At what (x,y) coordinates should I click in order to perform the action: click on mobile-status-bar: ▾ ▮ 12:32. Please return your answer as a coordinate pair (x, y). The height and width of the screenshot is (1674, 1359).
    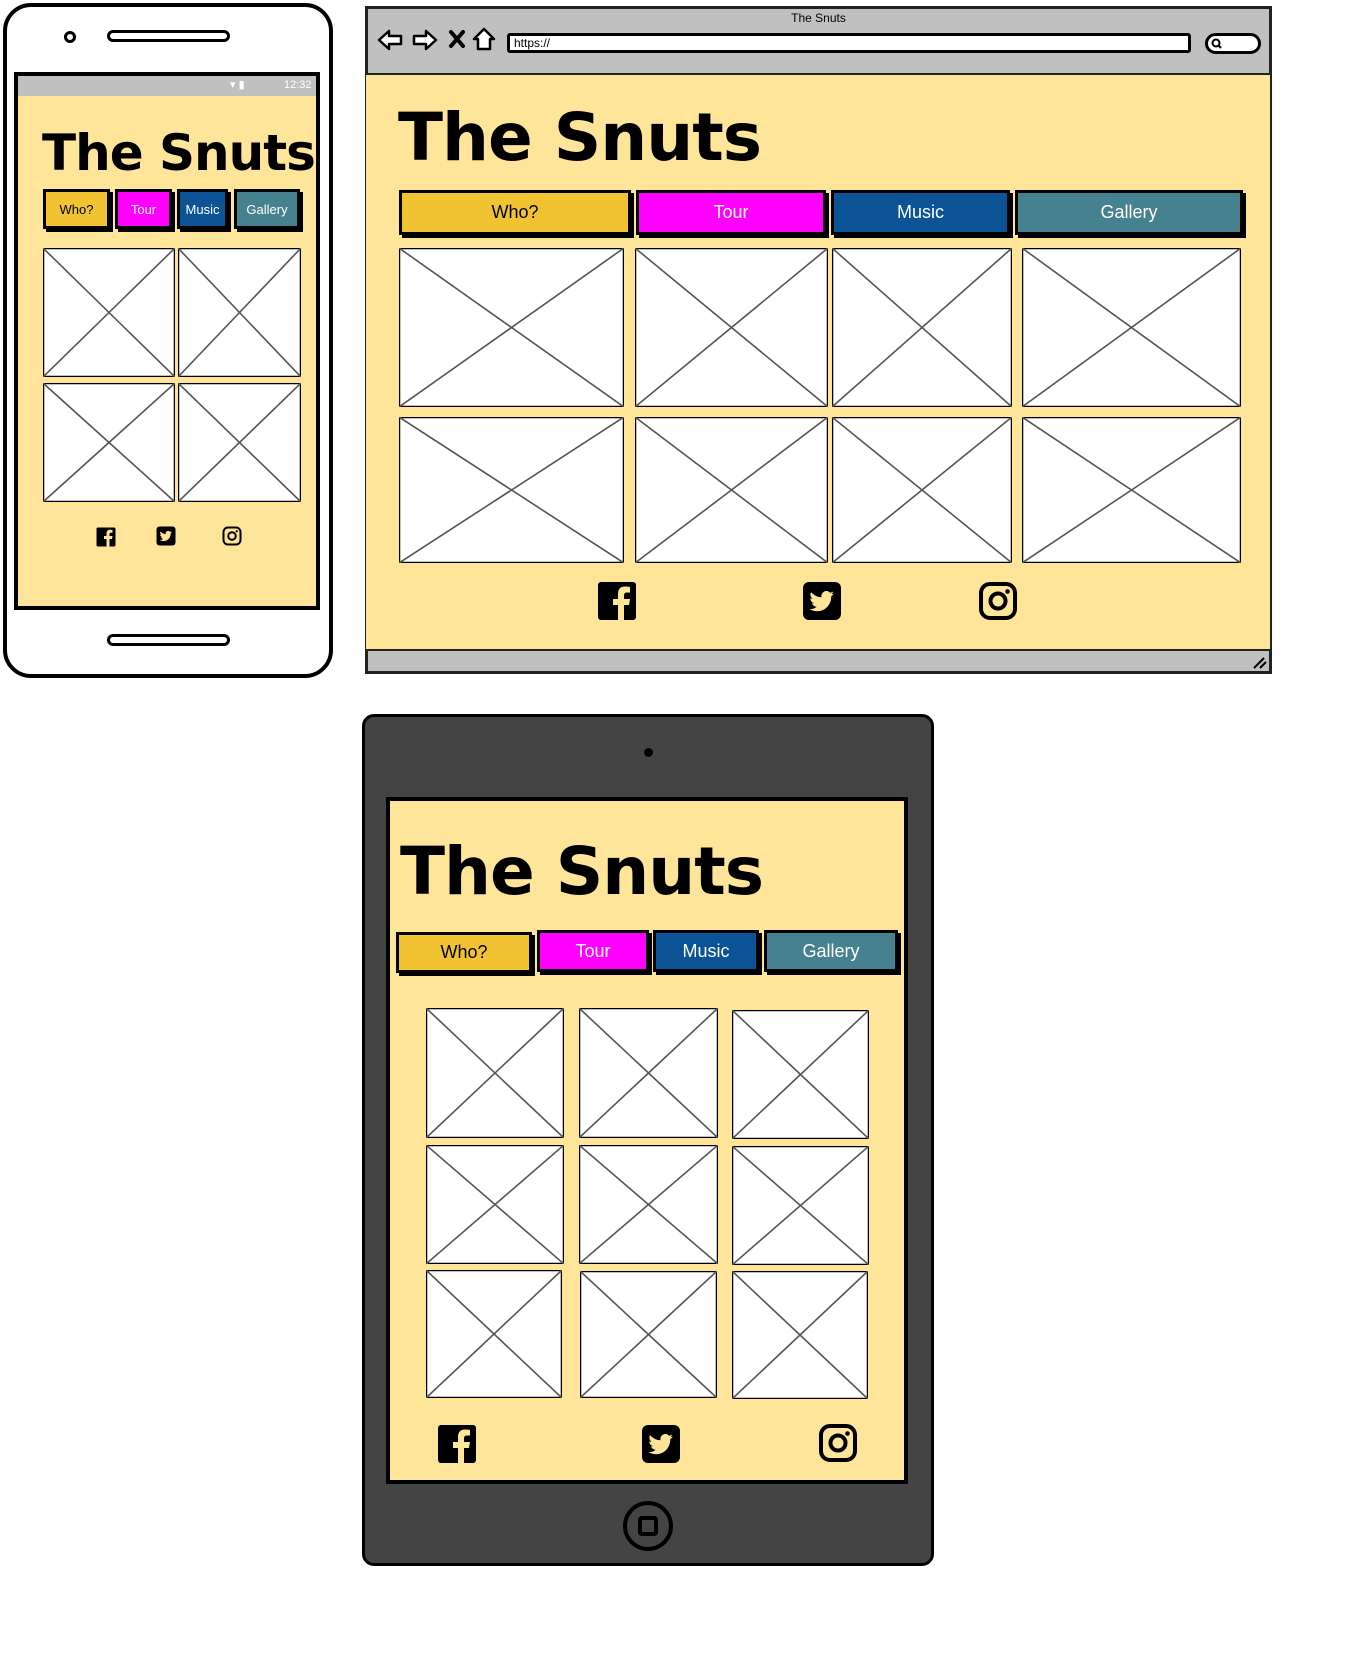
    Looking at the image, I should click on (167, 86).